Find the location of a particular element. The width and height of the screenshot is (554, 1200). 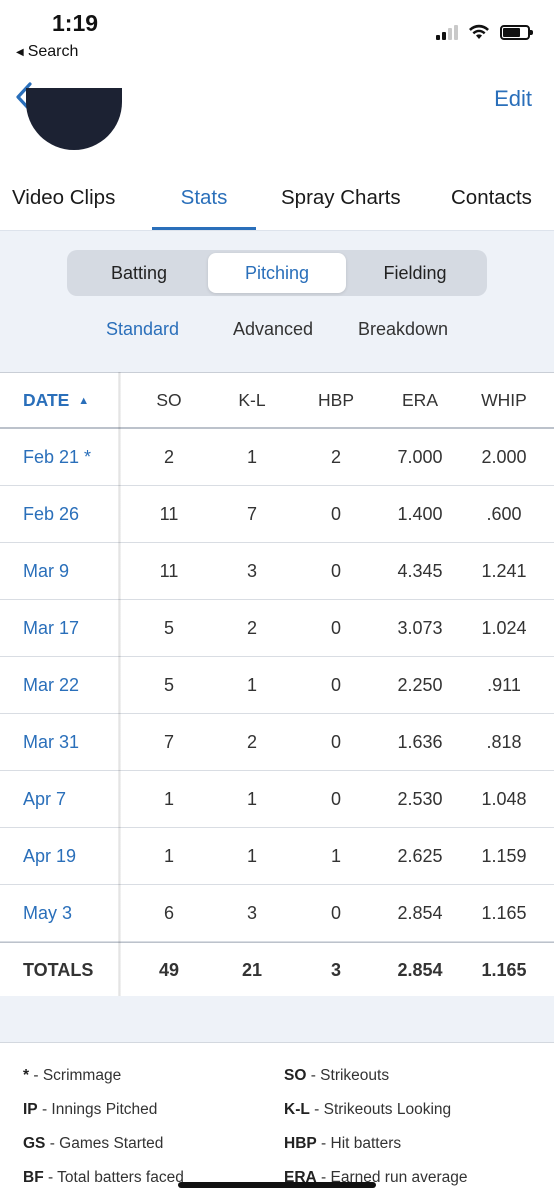

column-header-whip: WHIP is located at coordinates (504, 400).